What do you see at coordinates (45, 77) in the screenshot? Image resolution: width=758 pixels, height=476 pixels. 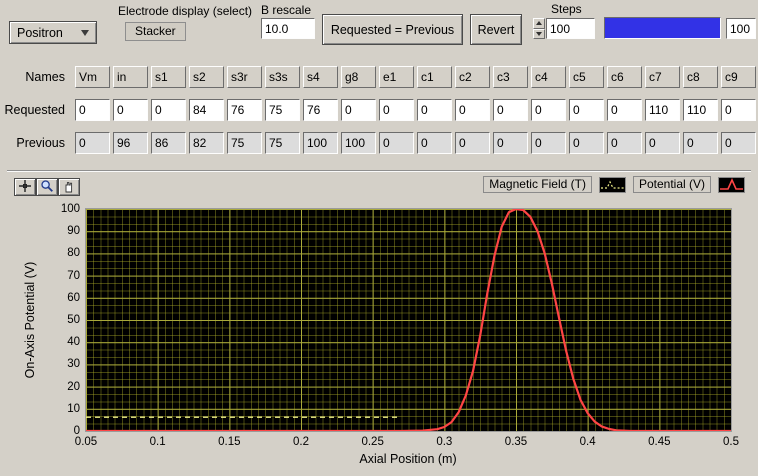 I see `names-row-label: Names` at bounding box center [45, 77].